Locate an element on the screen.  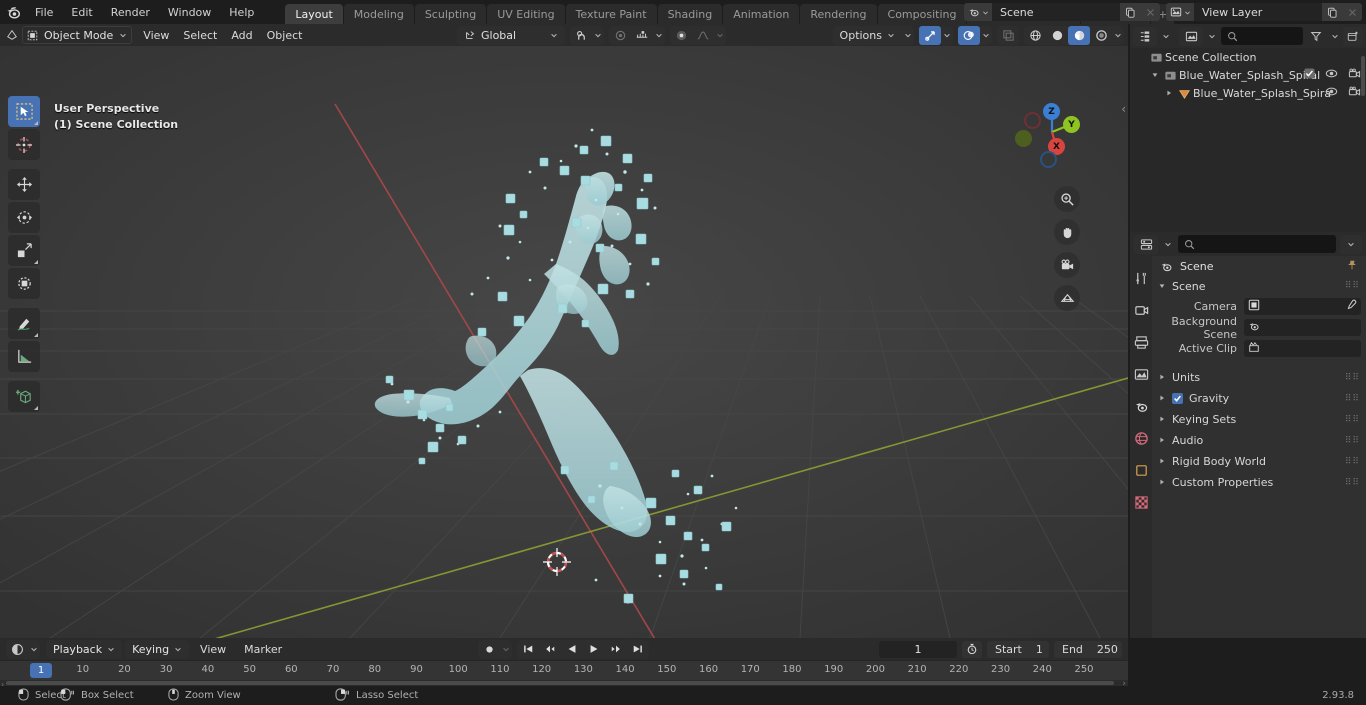
world-tab is located at coordinates (1141, 438).